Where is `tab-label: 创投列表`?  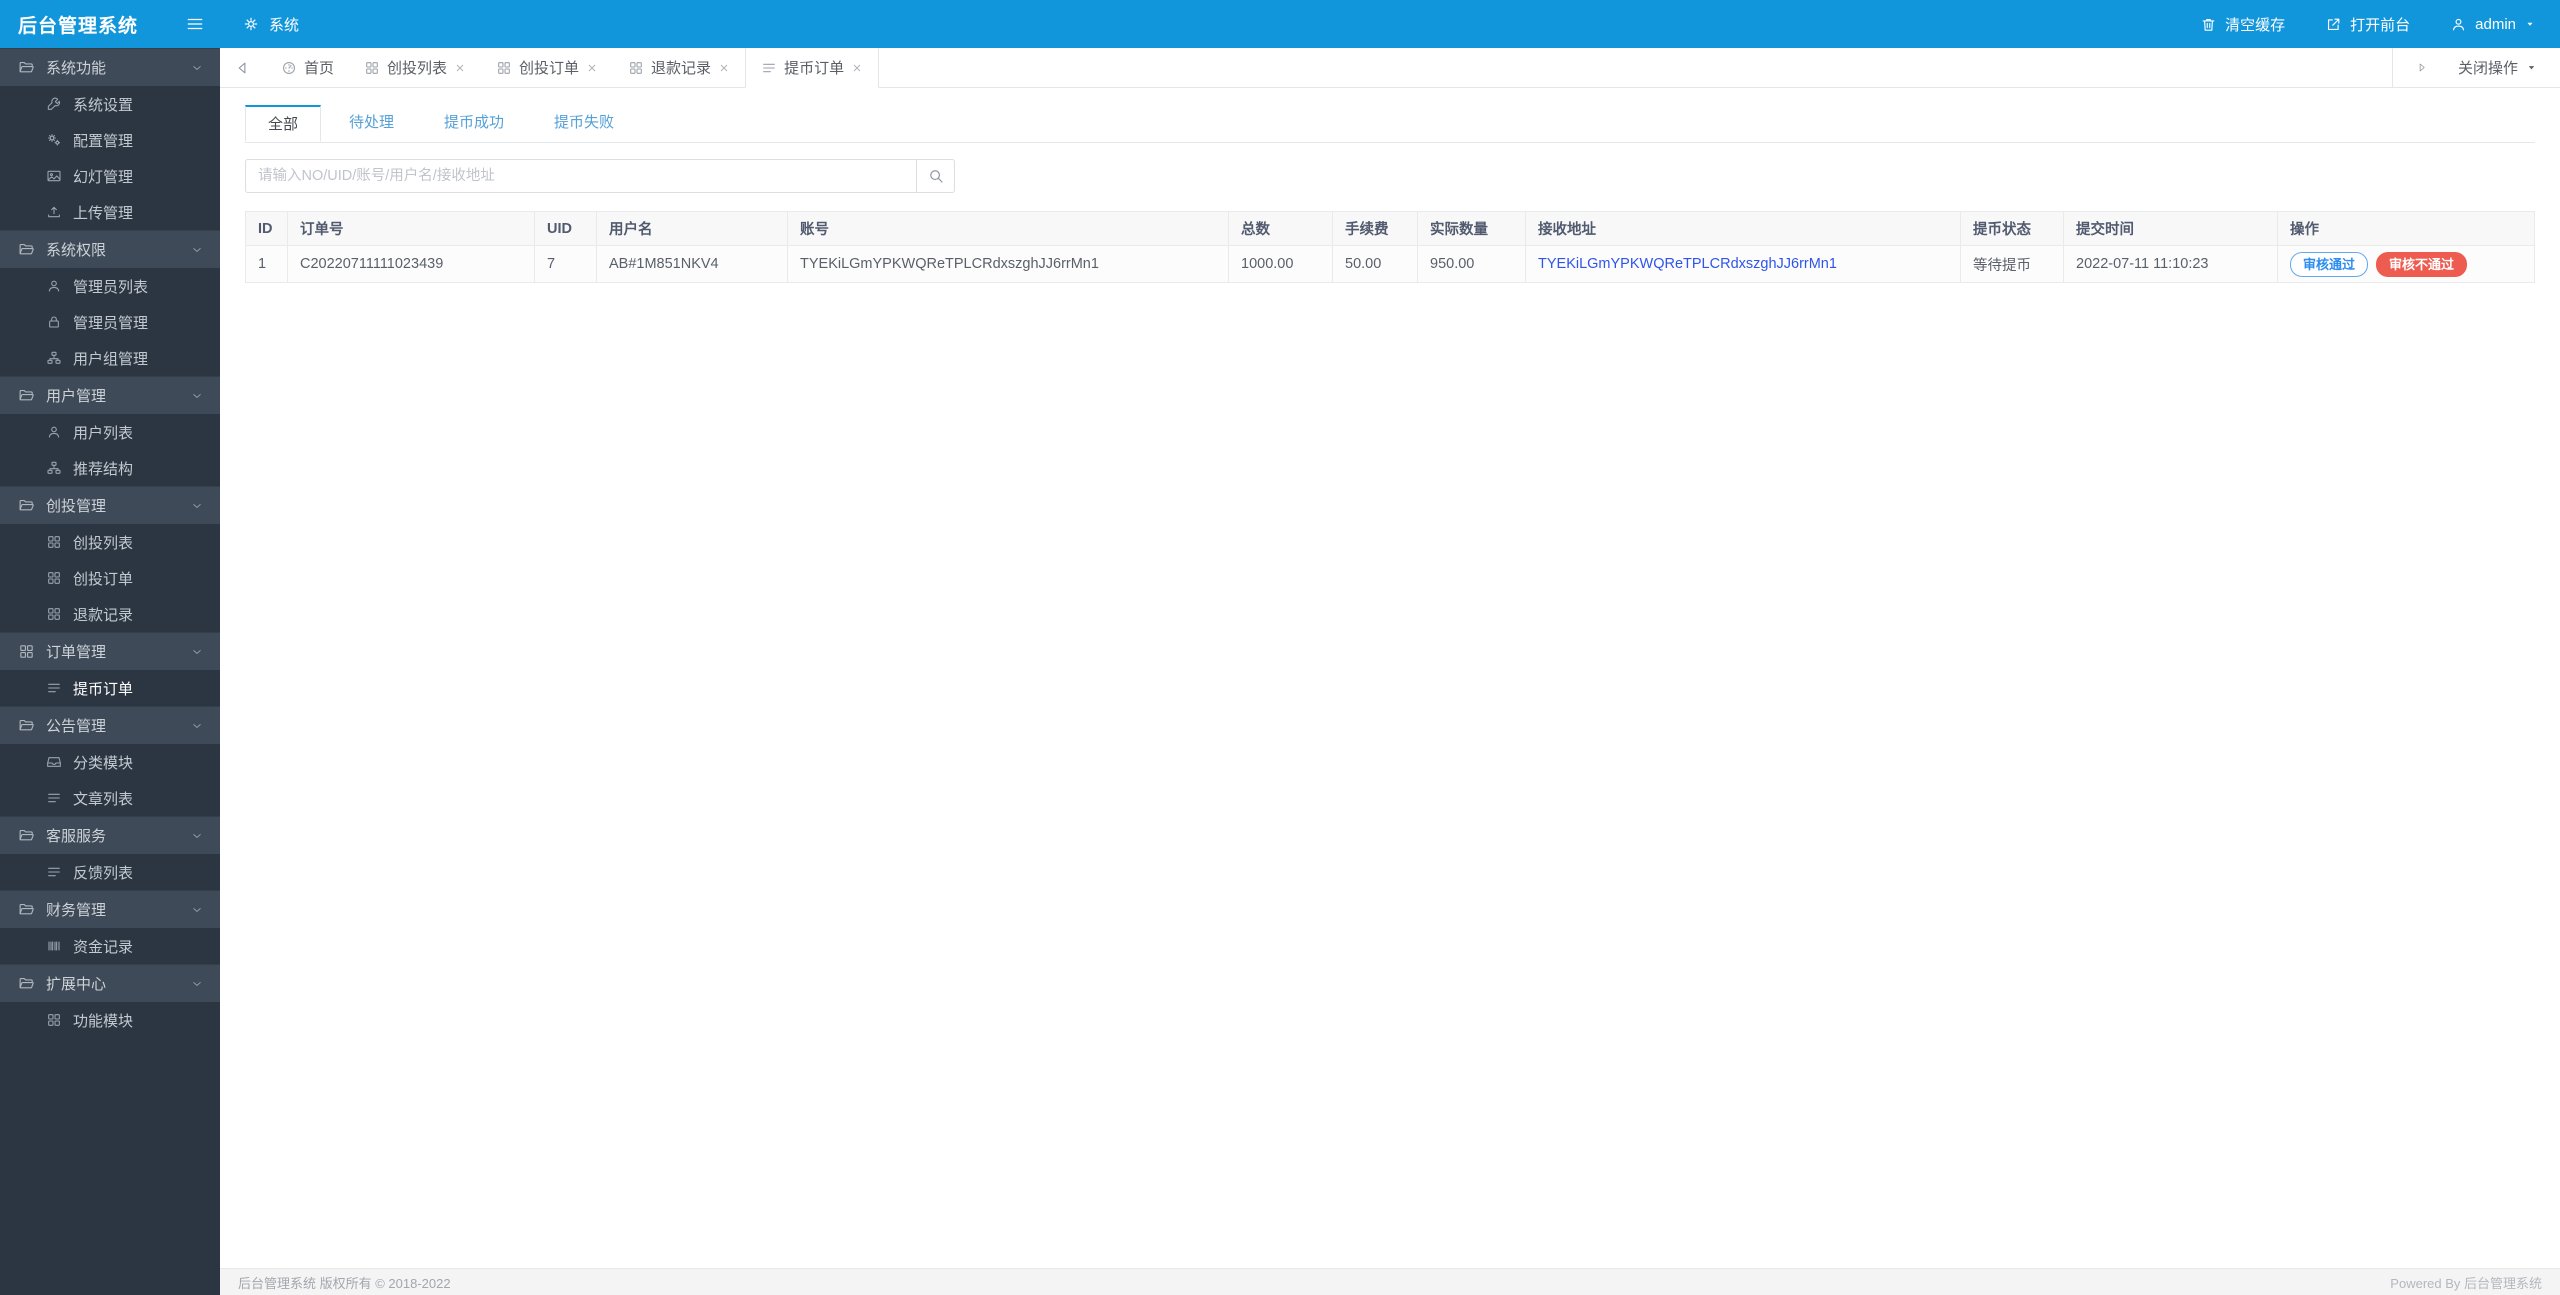
tab-label: 创投列表 is located at coordinates (417, 68).